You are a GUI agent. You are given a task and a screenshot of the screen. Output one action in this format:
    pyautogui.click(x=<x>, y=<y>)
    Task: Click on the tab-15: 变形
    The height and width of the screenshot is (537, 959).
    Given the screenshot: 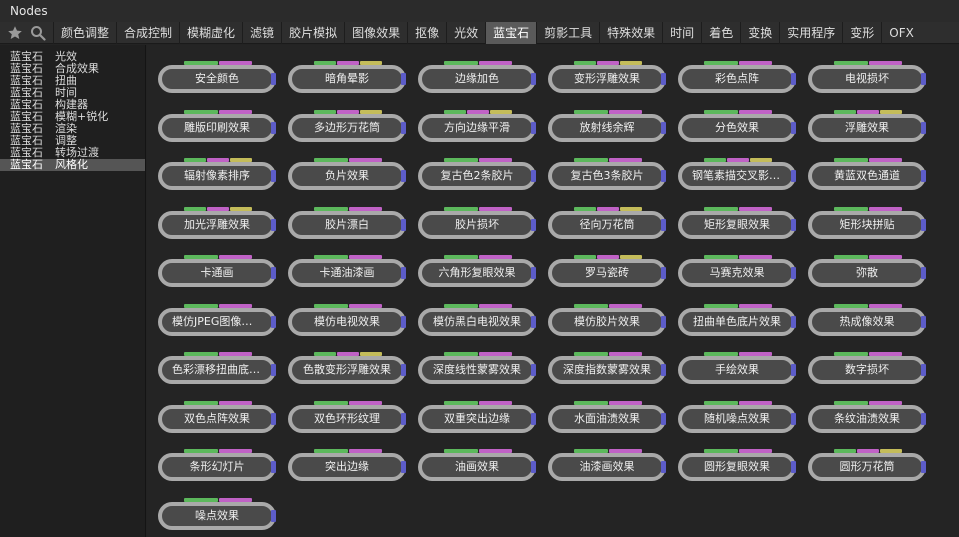 What is the action you would take?
    pyautogui.click(x=861, y=33)
    